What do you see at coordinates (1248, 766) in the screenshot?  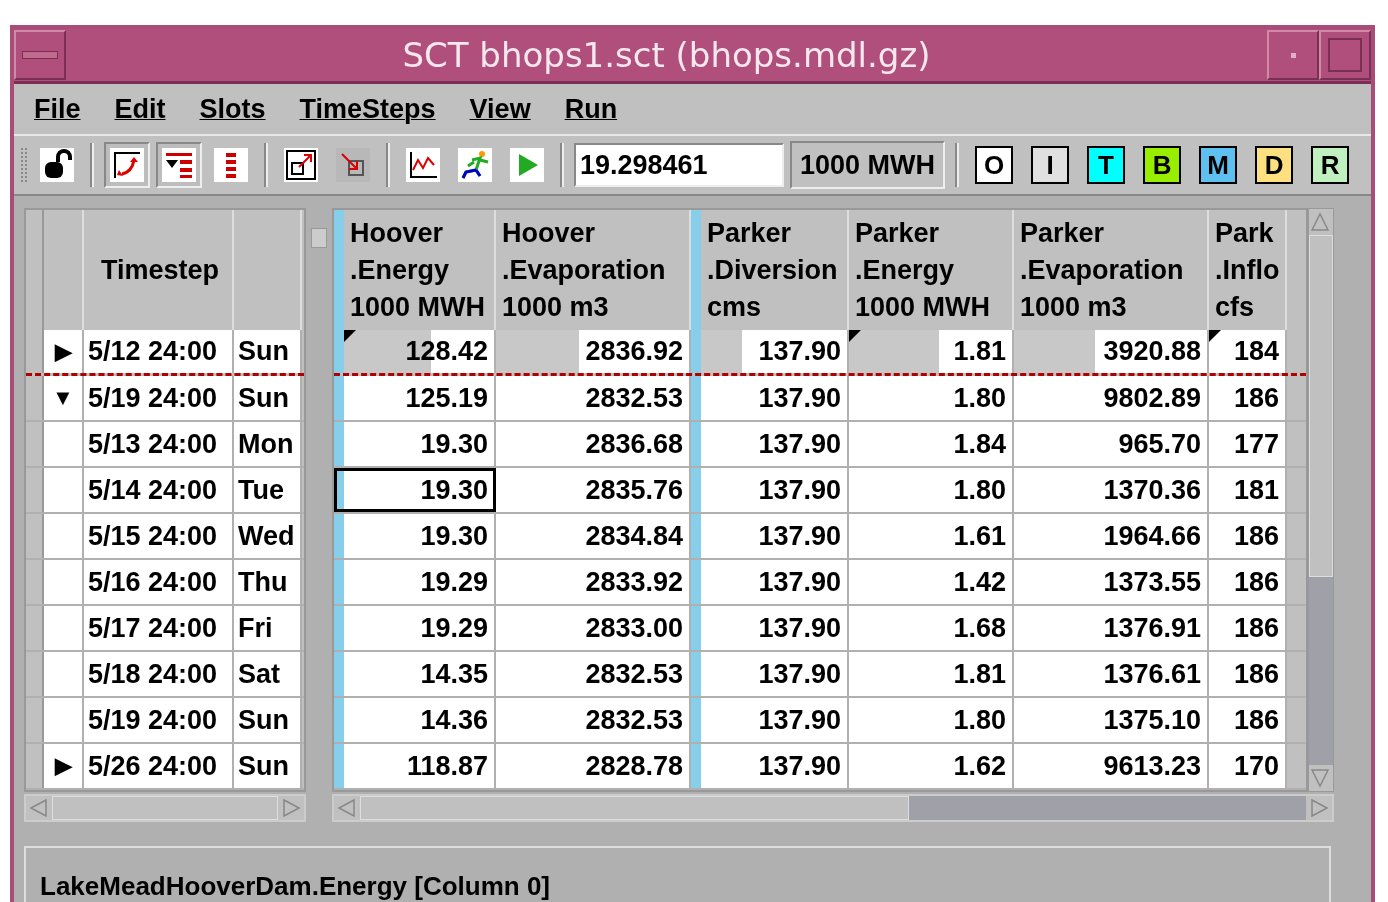 I see `value-cell: 170` at bounding box center [1248, 766].